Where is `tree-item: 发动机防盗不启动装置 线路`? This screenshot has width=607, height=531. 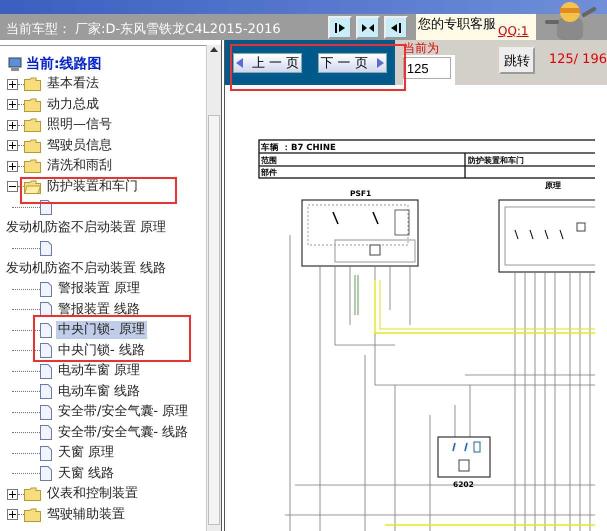
tree-item: 发动机防盗不启动装置 线路 is located at coordinates (86, 269).